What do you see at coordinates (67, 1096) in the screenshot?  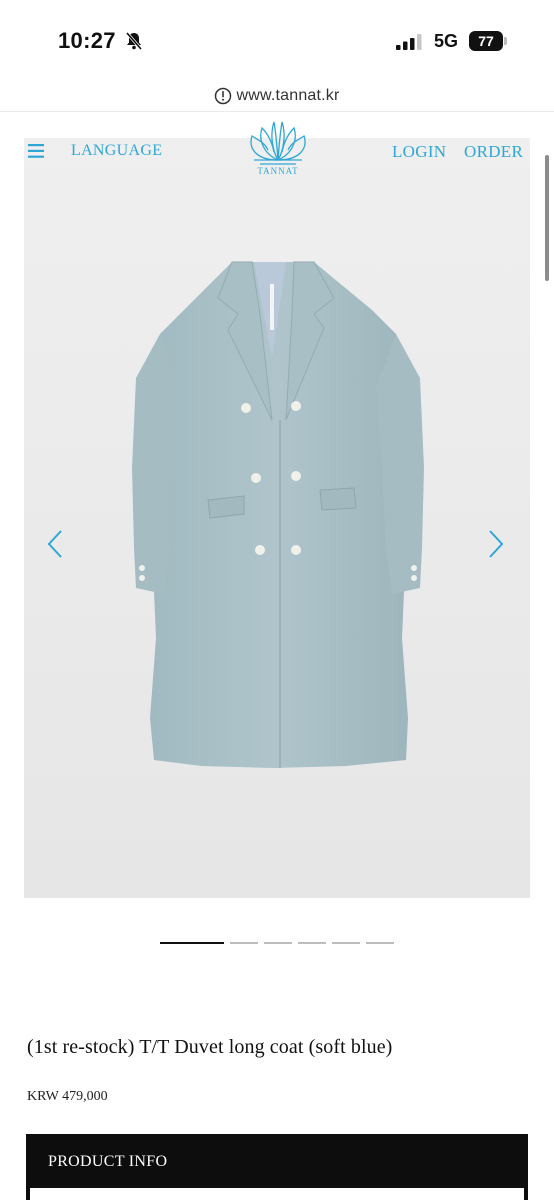 I see `product-price: KRW 479,000` at bounding box center [67, 1096].